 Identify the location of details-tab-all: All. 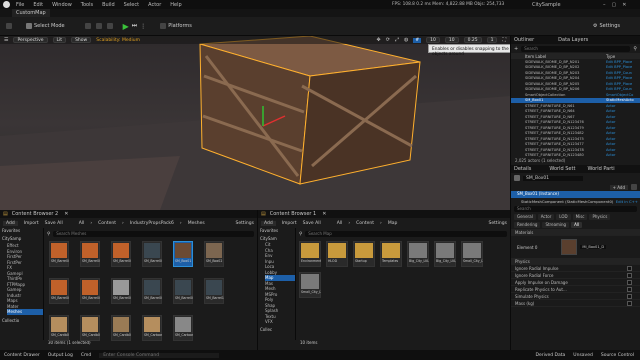
(577, 225).